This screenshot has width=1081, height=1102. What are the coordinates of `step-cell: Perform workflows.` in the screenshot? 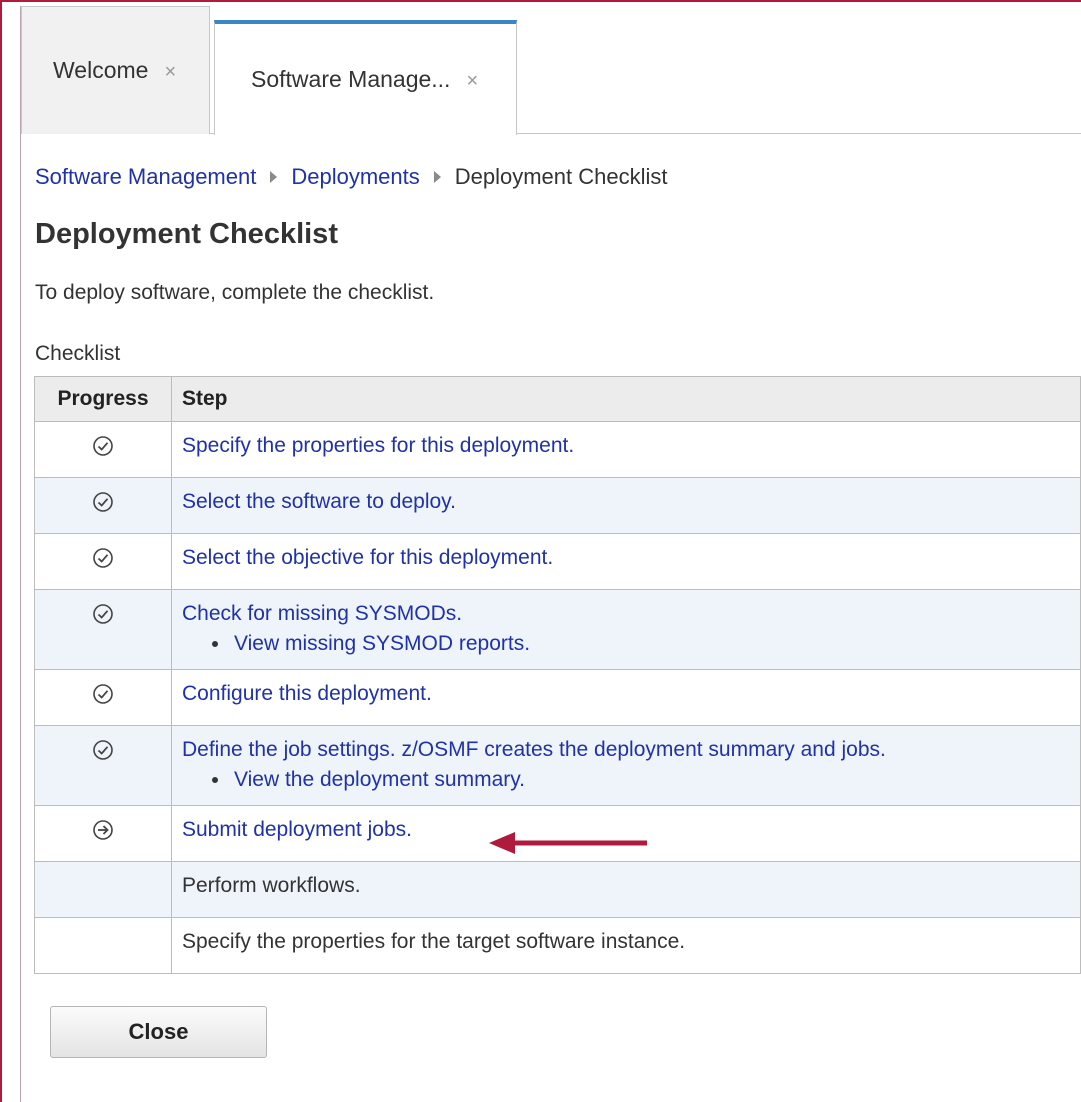 It's located at (626, 889).